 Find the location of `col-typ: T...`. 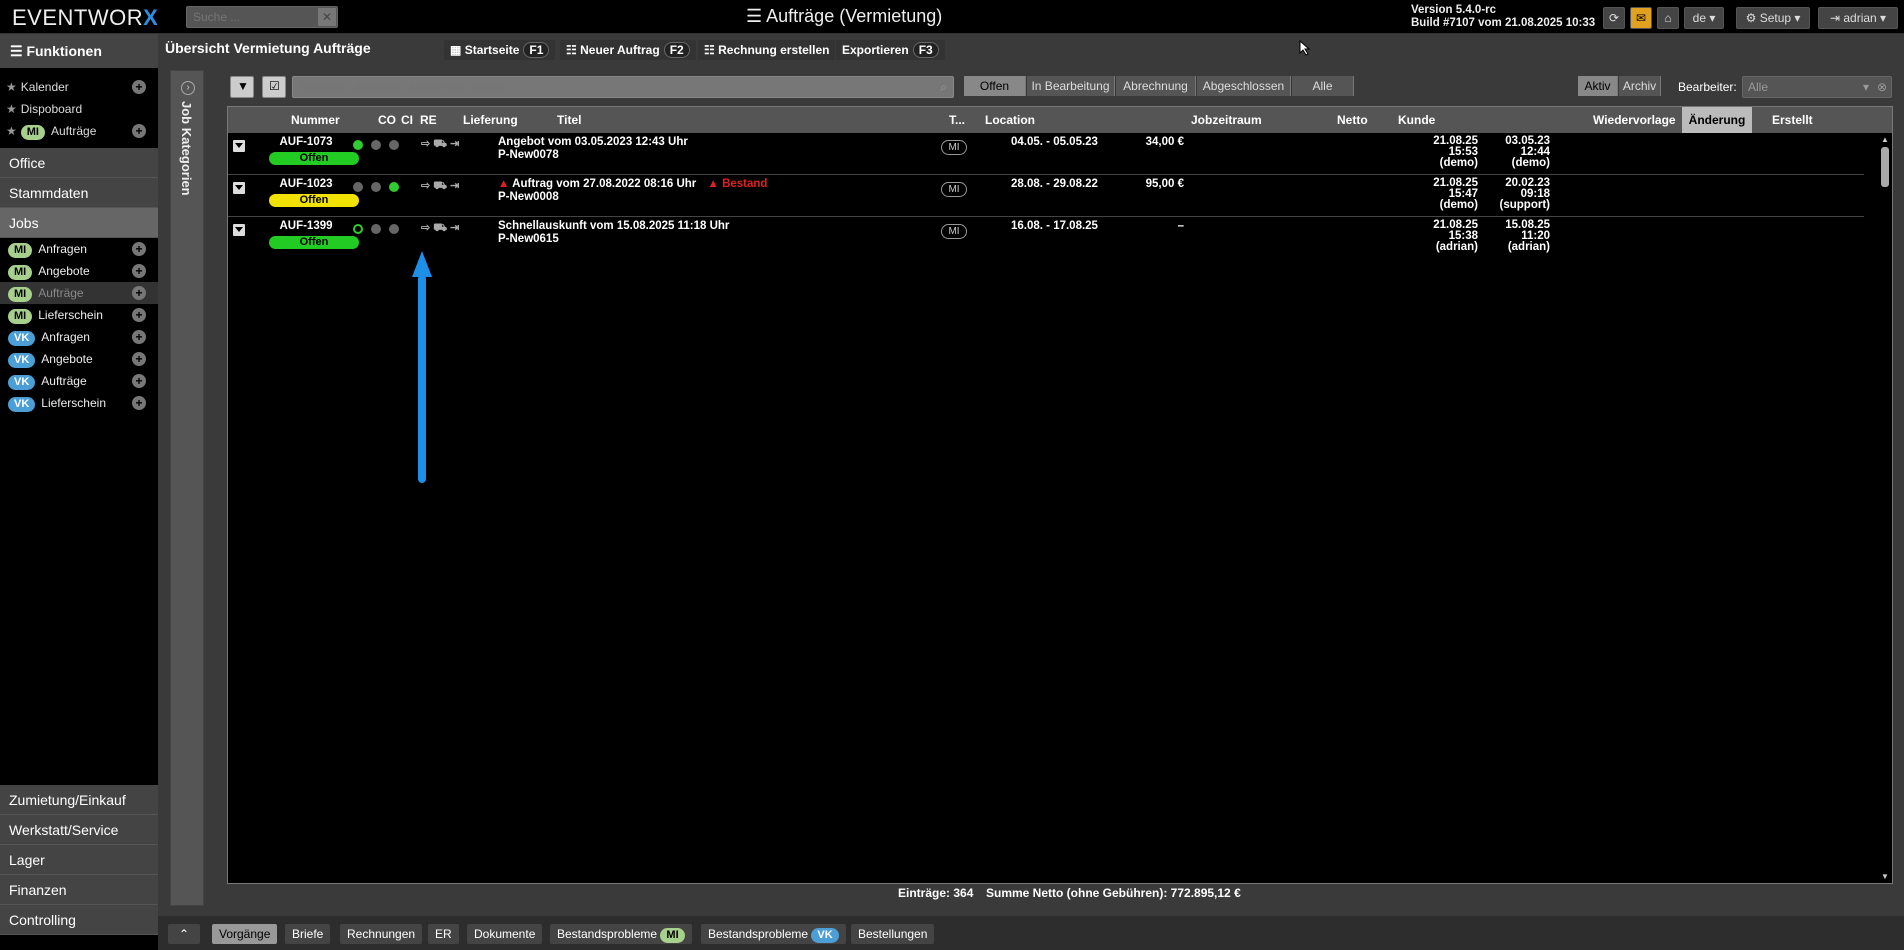

col-typ: T... is located at coordinates (957, 120).